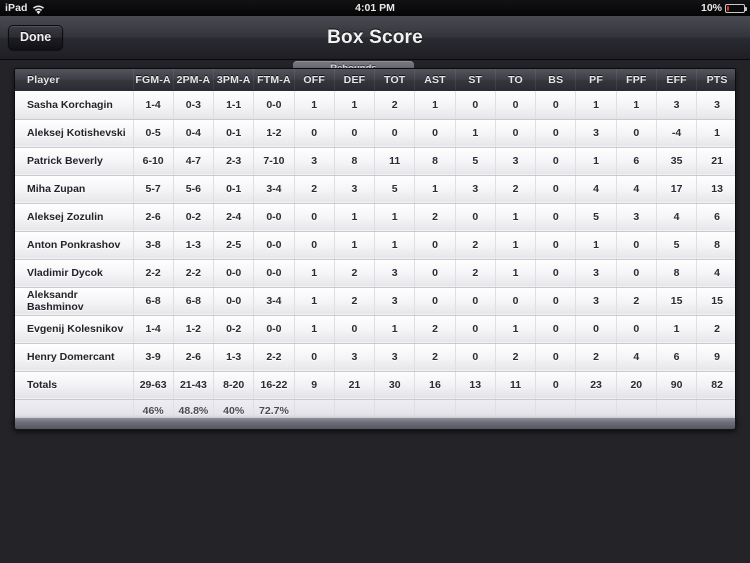  I want to click on column-header-pts: PTS, so click(715, 80).